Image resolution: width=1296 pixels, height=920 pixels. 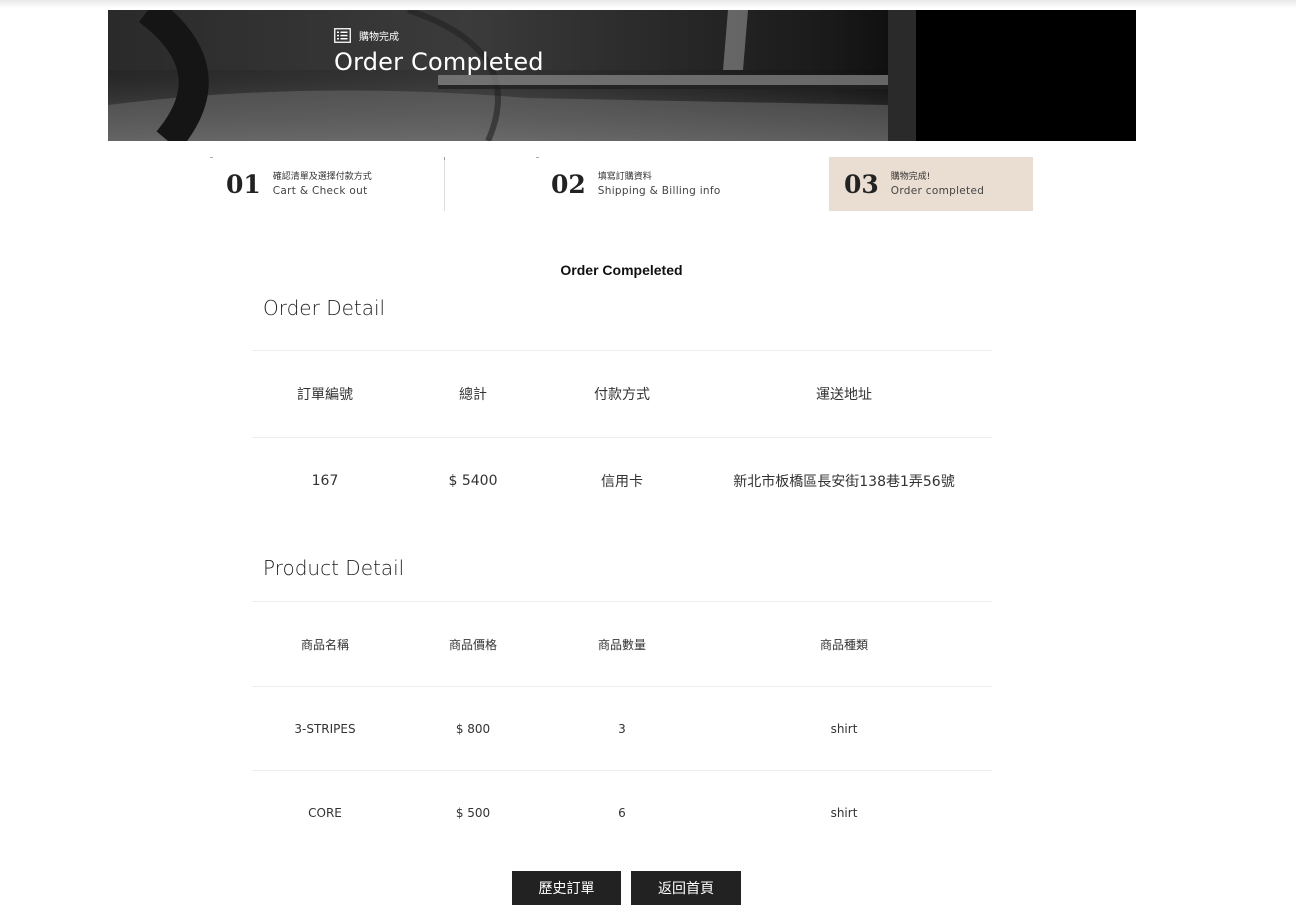 I want to click on step-label-en: Order completed, so click(x=937, y=191).